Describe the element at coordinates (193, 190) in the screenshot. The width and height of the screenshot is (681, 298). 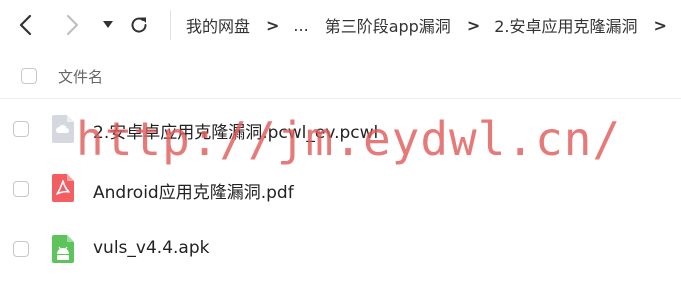
I see `file-name: Android应用克隆漏洞.pdf` at that location.